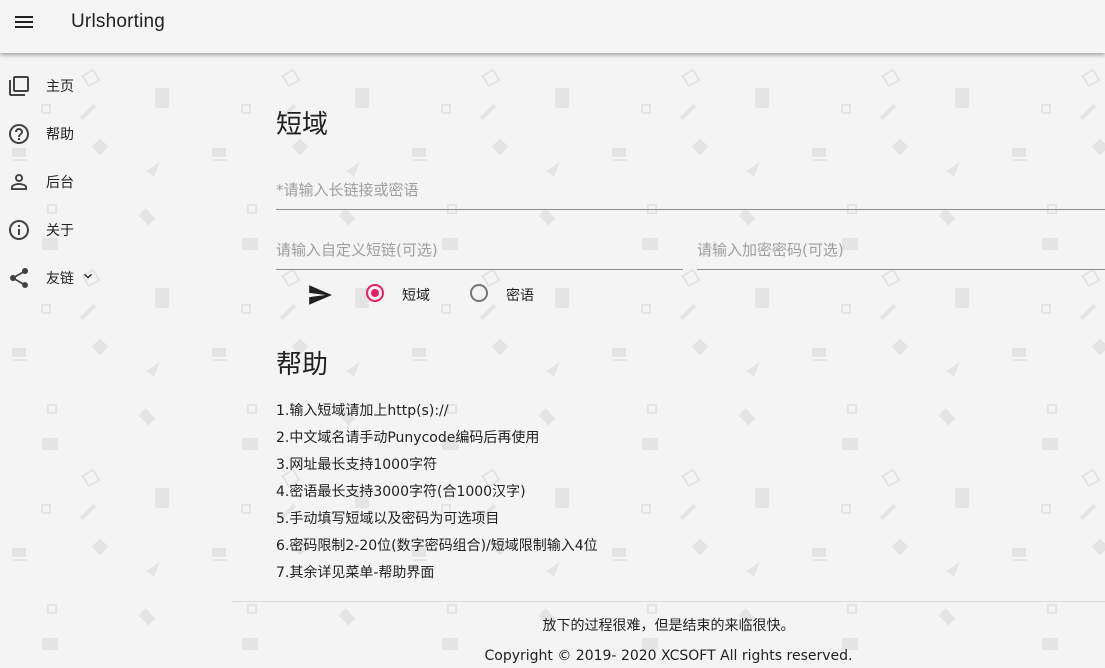 Image resolution: width=1105 pixels, height=668 pixels. Describe the element at coordinates (901, 255) in the screenshot. I see `password-input` at that location.